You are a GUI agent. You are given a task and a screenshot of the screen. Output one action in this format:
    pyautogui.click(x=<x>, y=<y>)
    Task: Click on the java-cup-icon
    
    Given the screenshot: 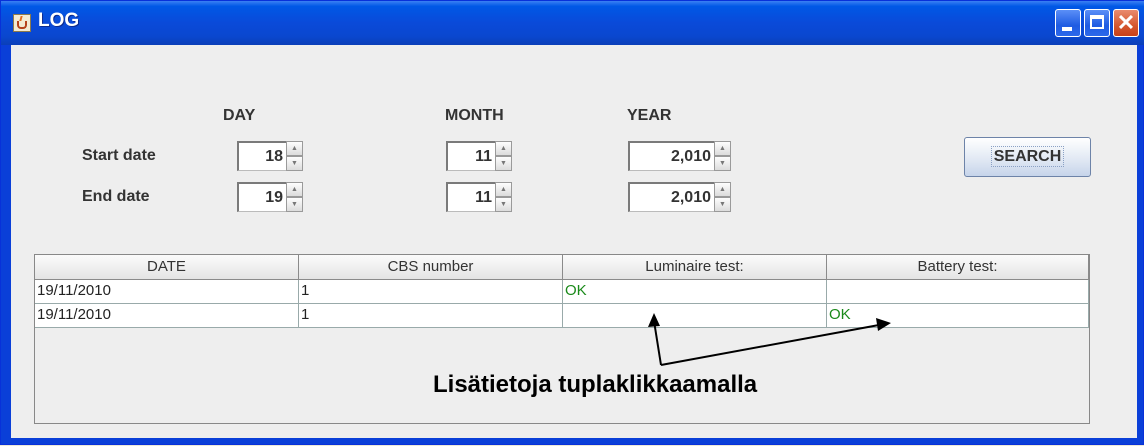 What is the action you would take?
    pyautogui.click(x=22, y=23)
    